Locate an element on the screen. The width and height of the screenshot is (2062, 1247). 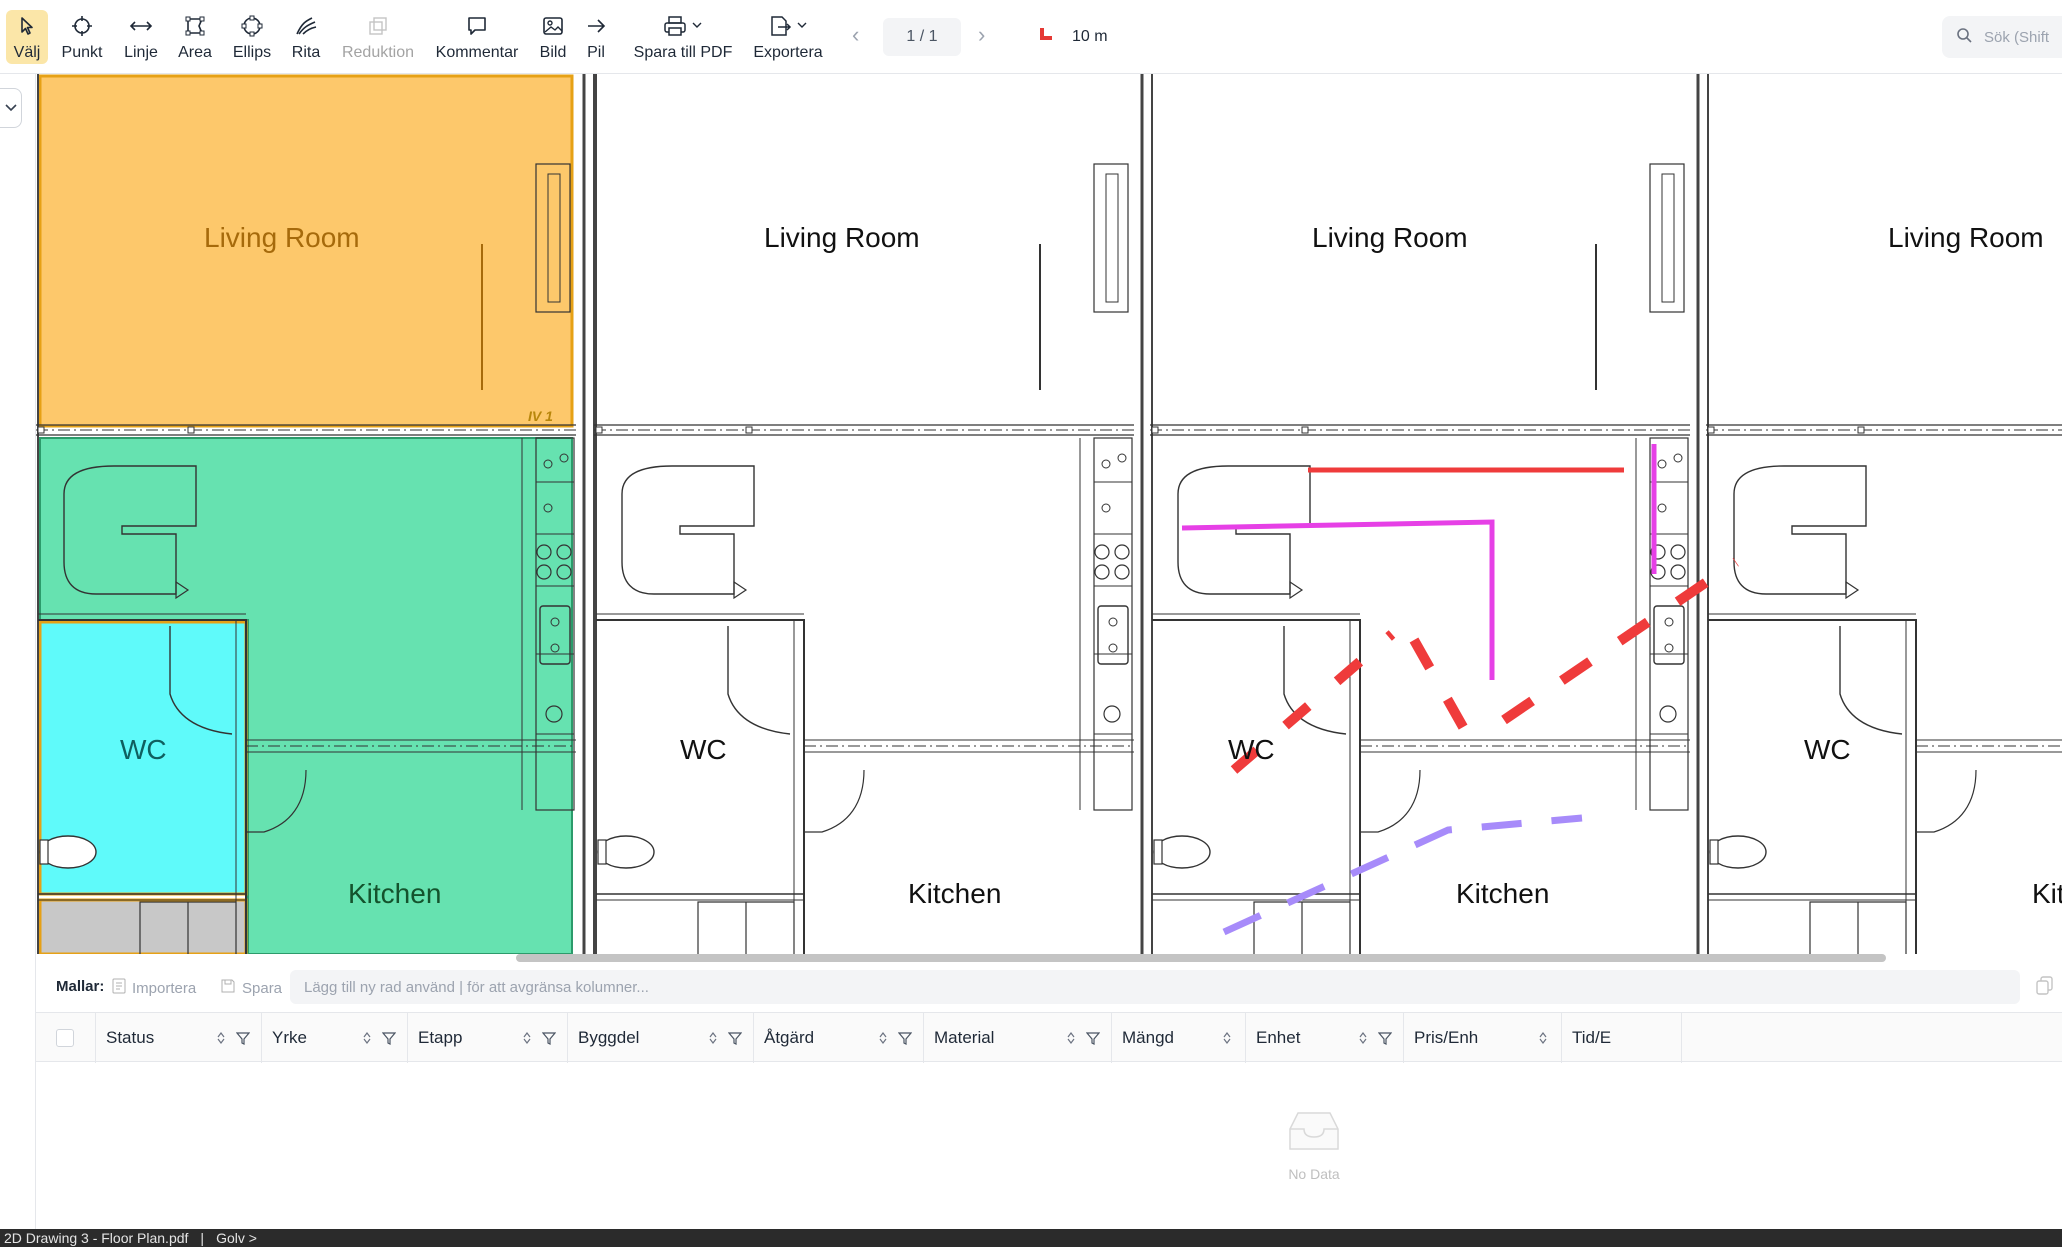
tool-label: Kommentar is located at coordinates (477, 52).